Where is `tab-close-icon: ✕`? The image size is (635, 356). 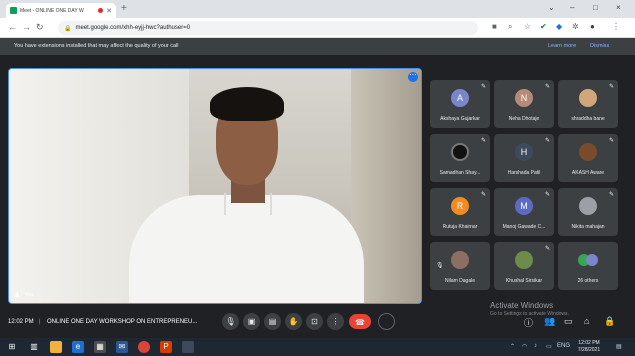
tab-close-icon: ✕ is located at coordinates (109, 11).